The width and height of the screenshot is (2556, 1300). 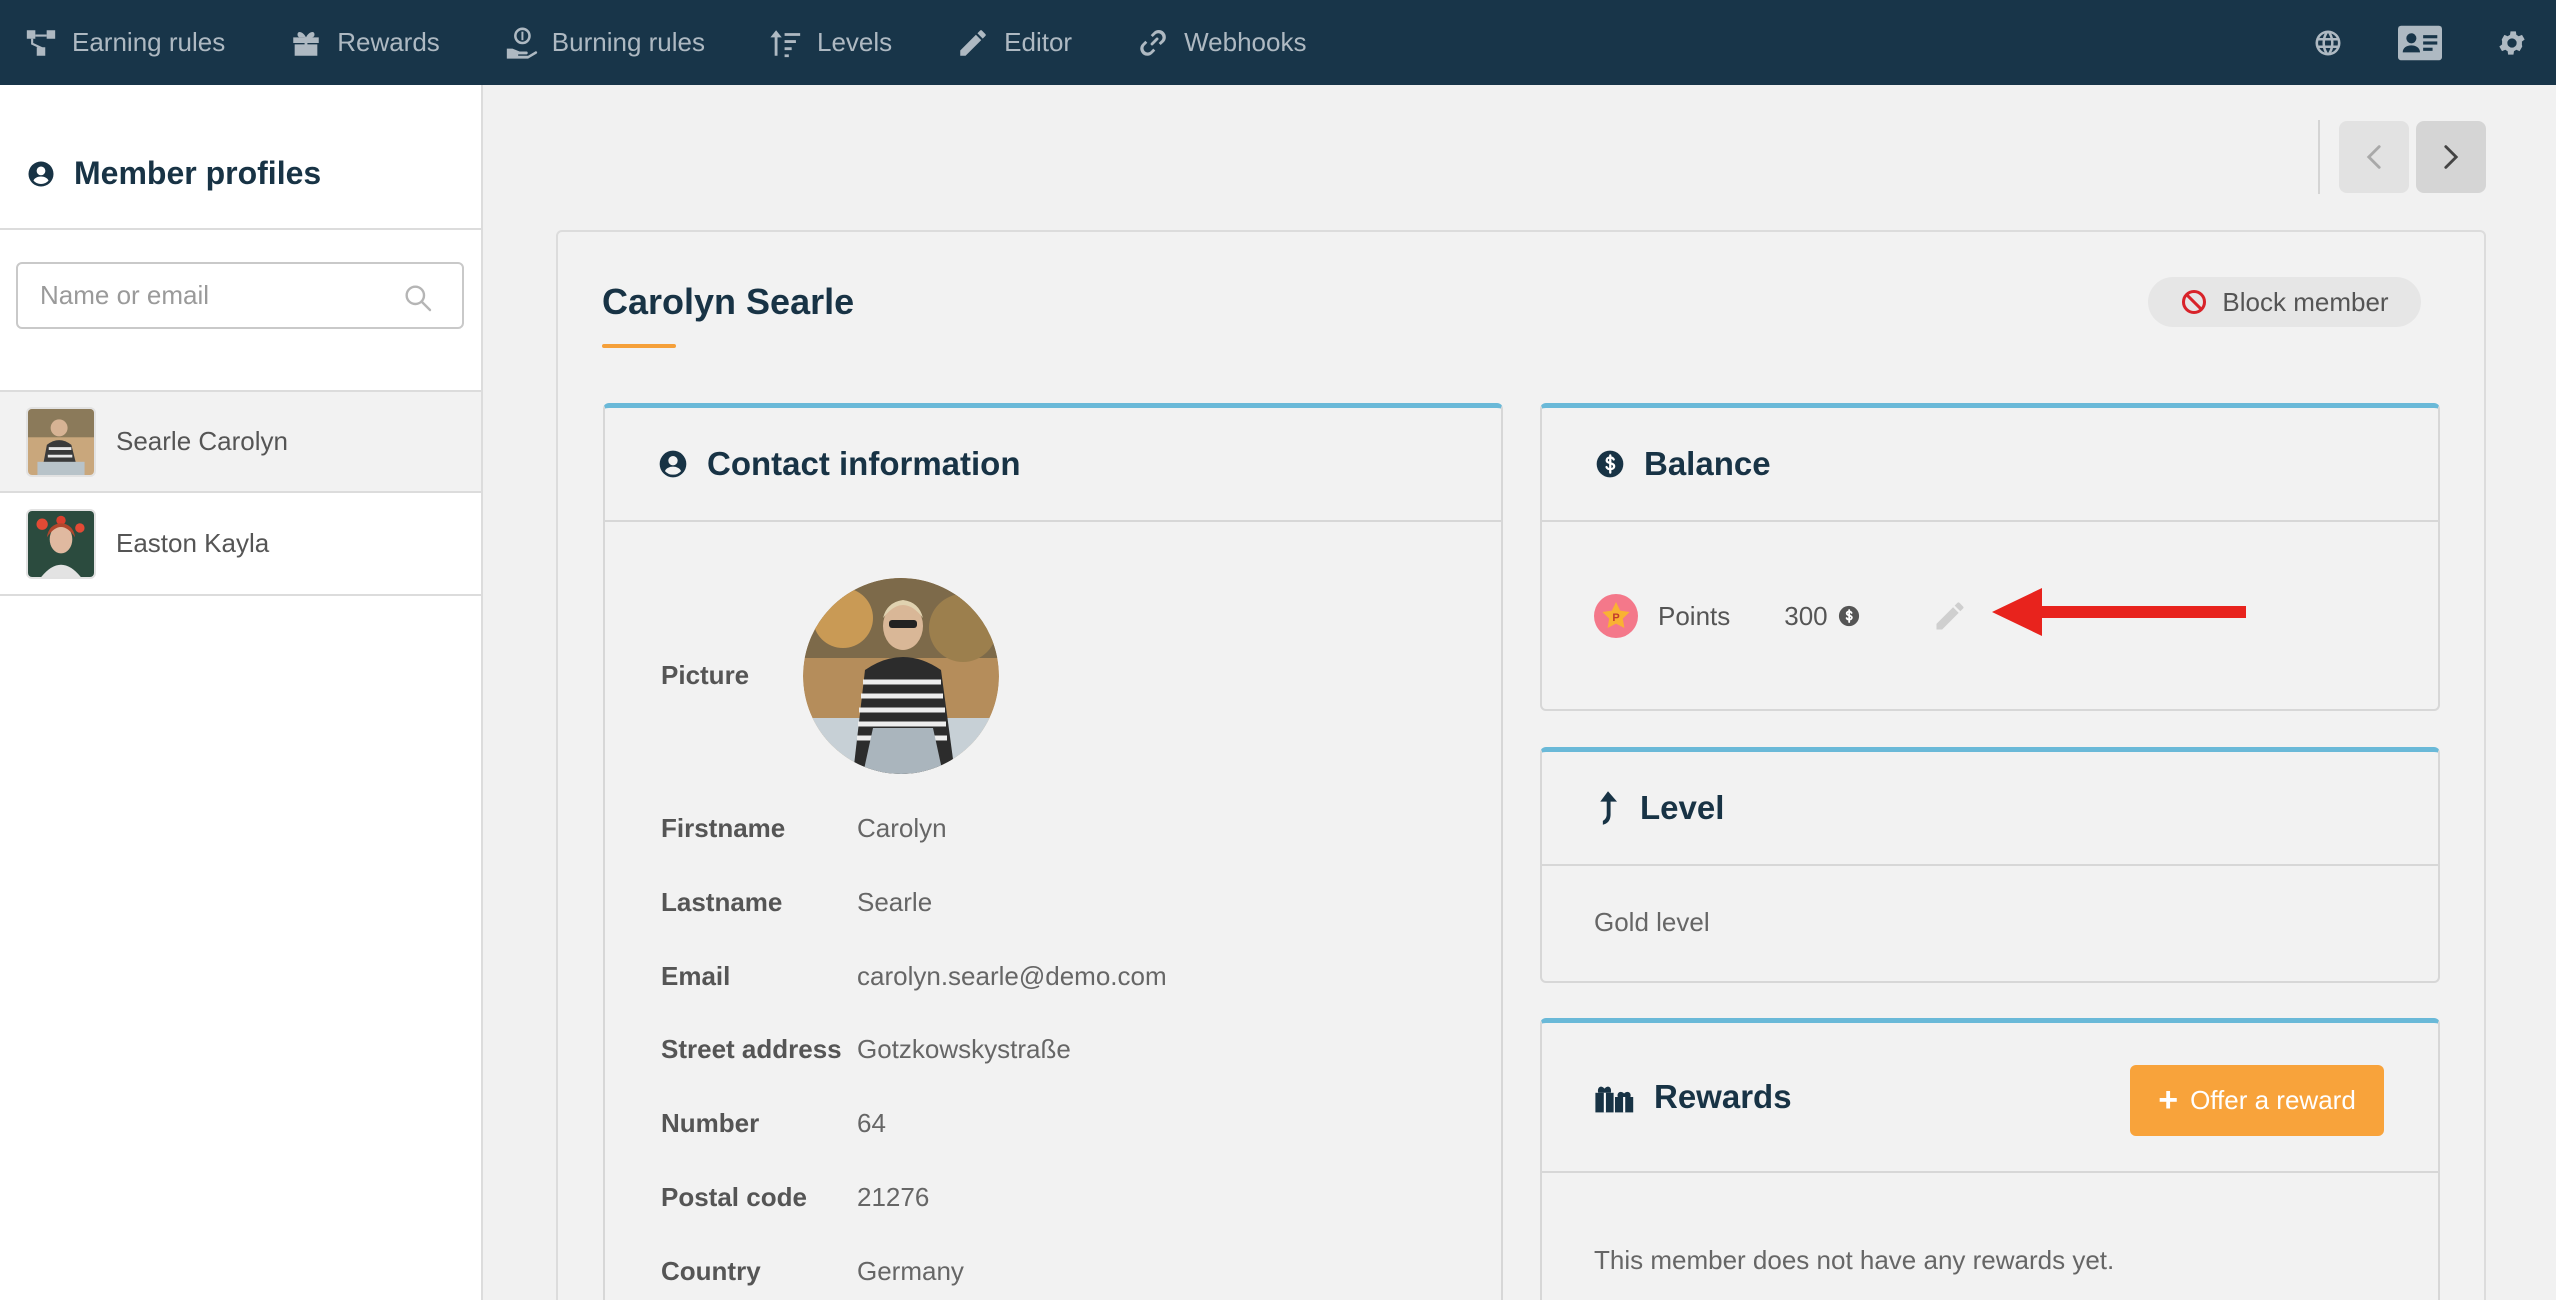 I want to click on member-item-searle-carolyn: Searle Carolyn, so click(x=240, y=441).